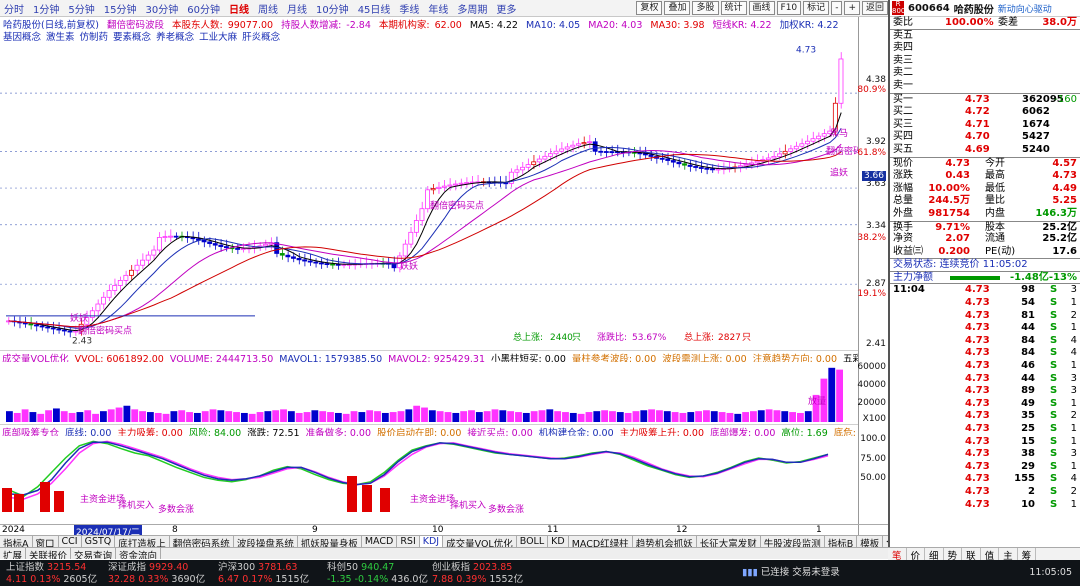  What do you see at coordinates (142, 541) in the screenshot?
I see `indicator-tab: 底打造板上` at bounding box center [142, 541].